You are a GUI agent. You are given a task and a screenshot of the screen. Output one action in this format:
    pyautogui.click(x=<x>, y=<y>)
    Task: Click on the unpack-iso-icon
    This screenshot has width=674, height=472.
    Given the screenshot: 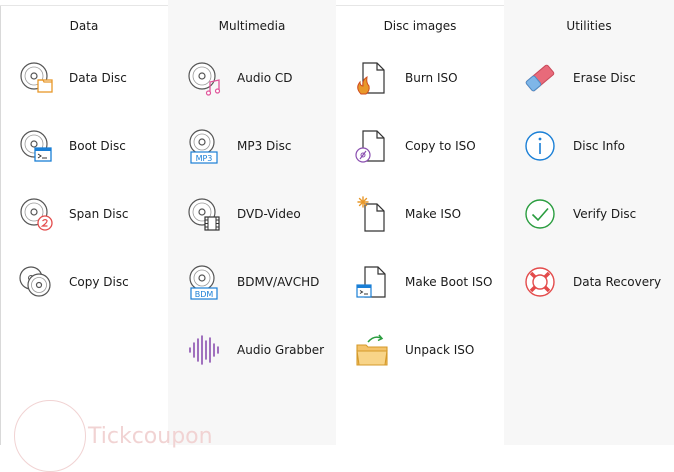 What is the action you would take?
    pyautogui.click(x=372, y=350)
    